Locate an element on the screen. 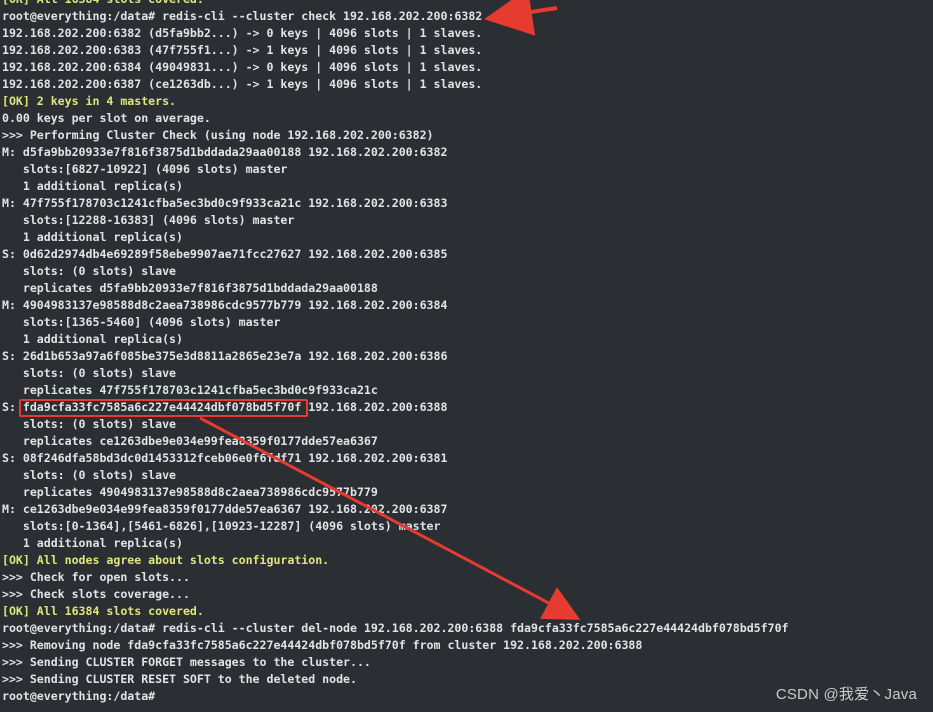 The image size is (933, 712). terminal-line: slots:[12288-16383] (4096 slots) master is located at coordinates (148, 220).